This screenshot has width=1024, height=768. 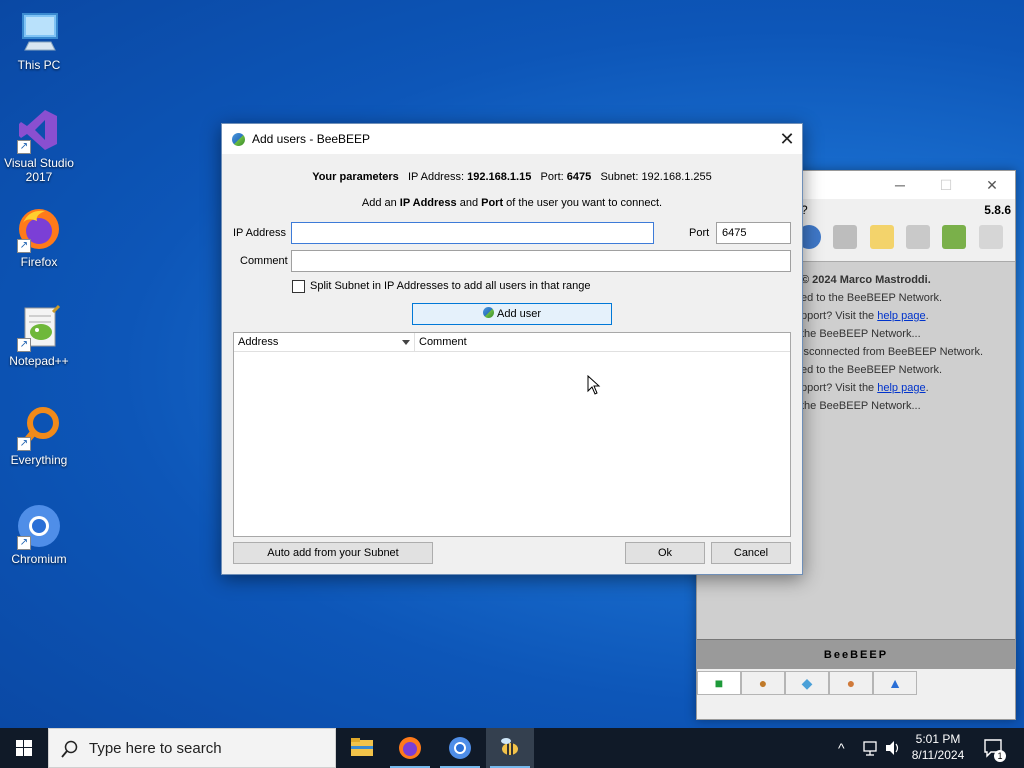 What do you see at coordinates (39, 262) in the screenshot?
I see `desktop-icon-label: Firefox` at bounding box center [39, 262].